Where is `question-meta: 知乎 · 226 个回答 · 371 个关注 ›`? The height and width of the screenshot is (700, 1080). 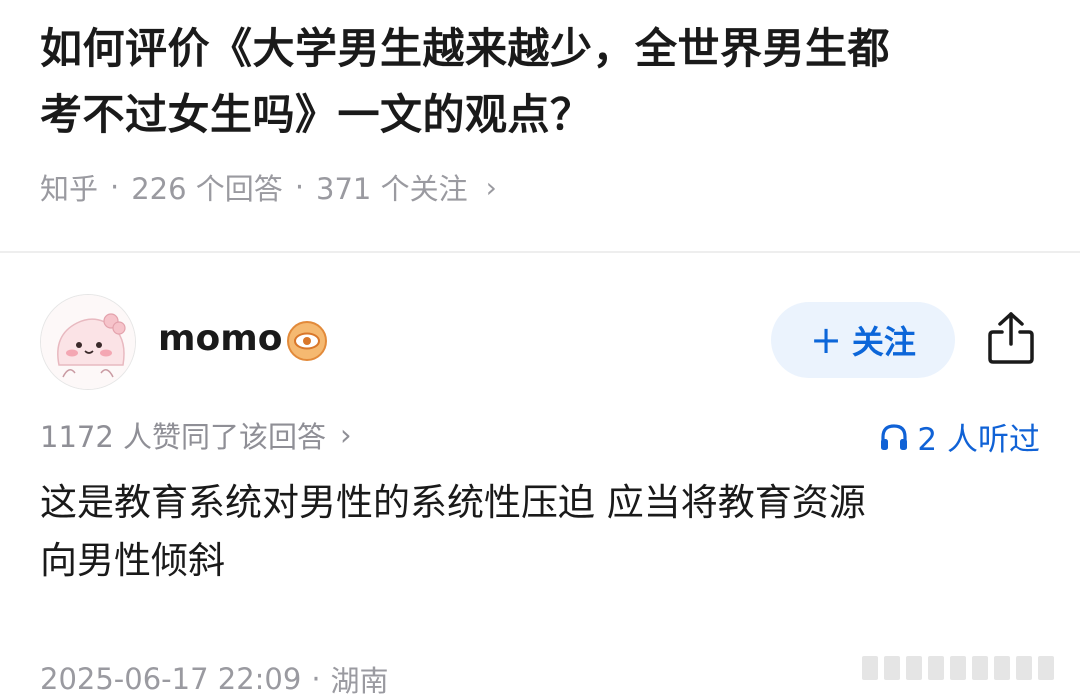 question-meta: 知乎 · 226 个回答 · 371 个关注 › is located at coordinates (268, 187).